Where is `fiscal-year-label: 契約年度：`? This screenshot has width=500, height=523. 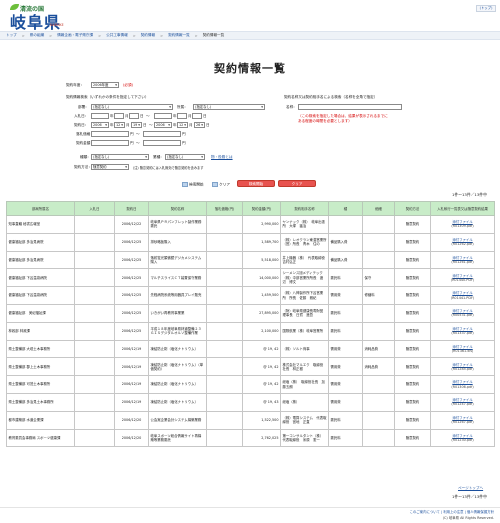 fiscal-year-label: 契約年度： is located at coordinates (75, 85).